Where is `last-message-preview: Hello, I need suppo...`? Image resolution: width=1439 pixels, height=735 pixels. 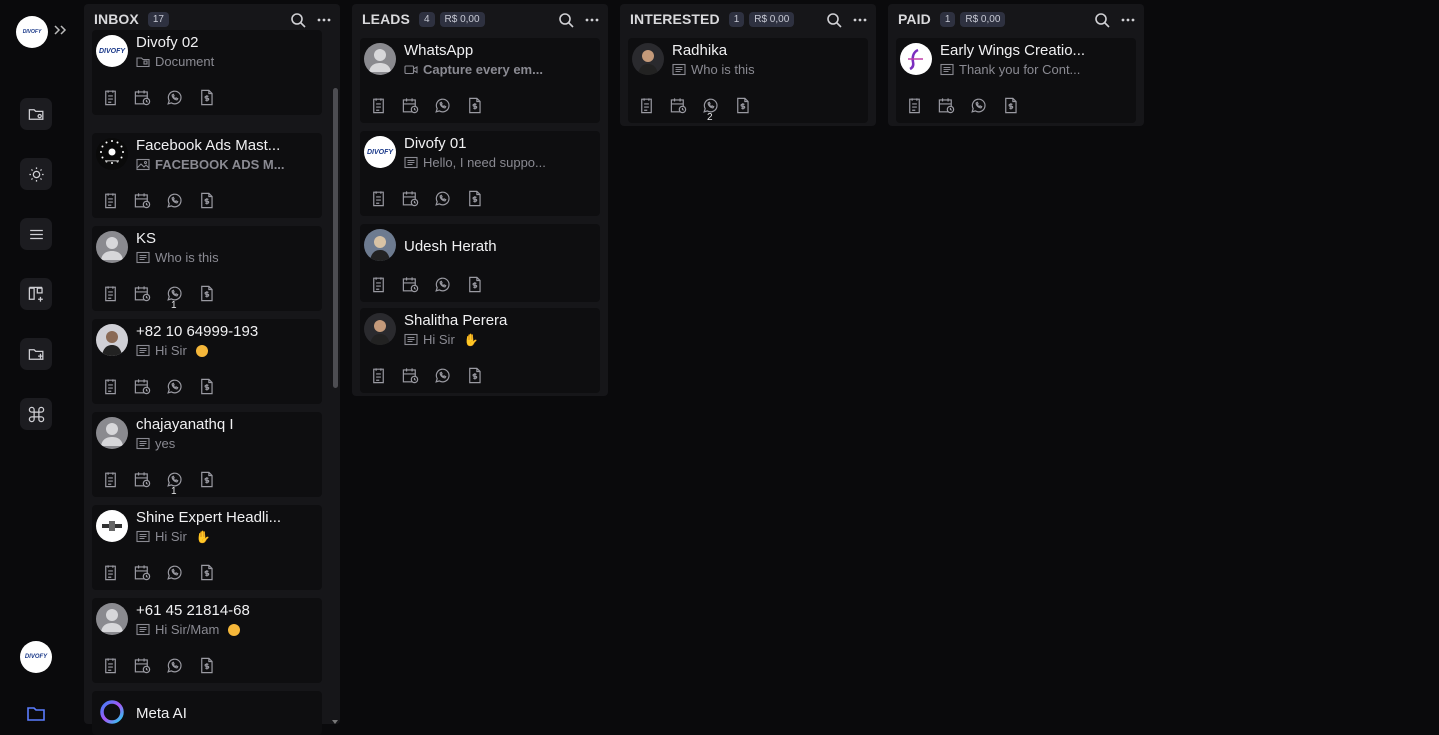 last-message-preview: Hello, I need suppo... is located at coordinates (475, 162).